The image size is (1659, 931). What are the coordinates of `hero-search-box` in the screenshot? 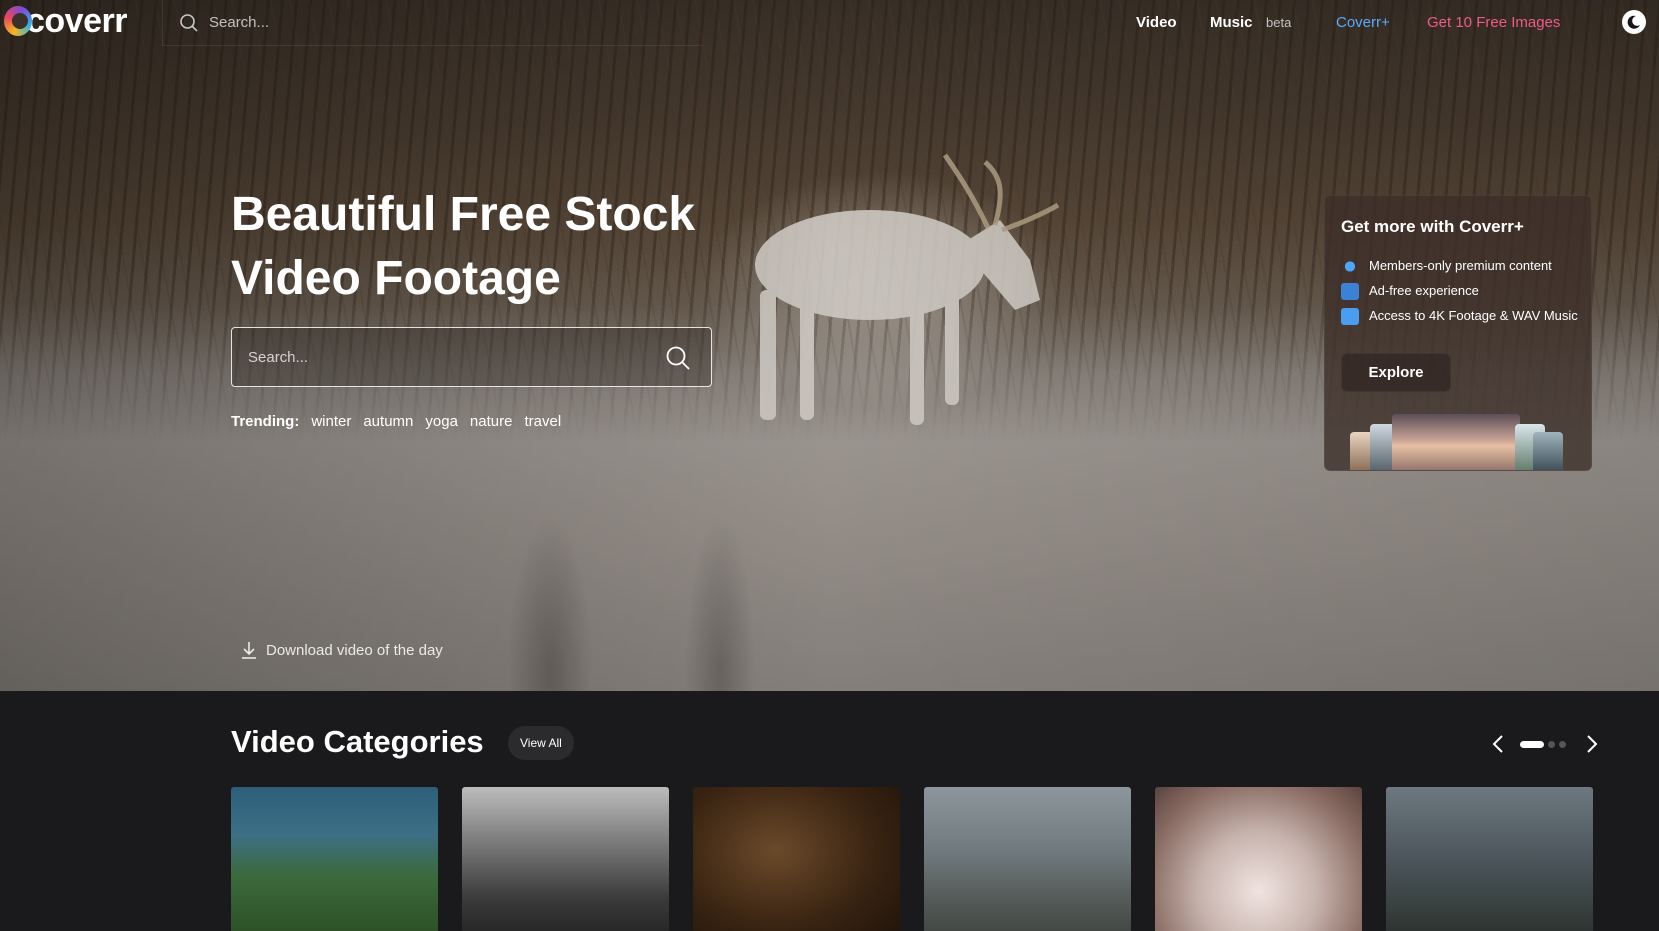 It's located at (471, 357).